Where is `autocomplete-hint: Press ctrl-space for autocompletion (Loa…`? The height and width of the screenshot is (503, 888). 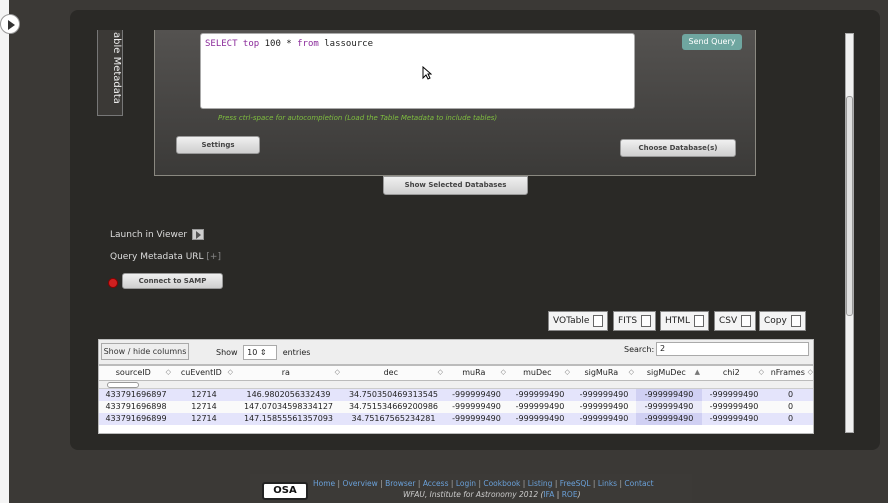 autocomplete-hint: Press ctrl-space for autocompletion (Loa… is located at coordinates (358, 118).